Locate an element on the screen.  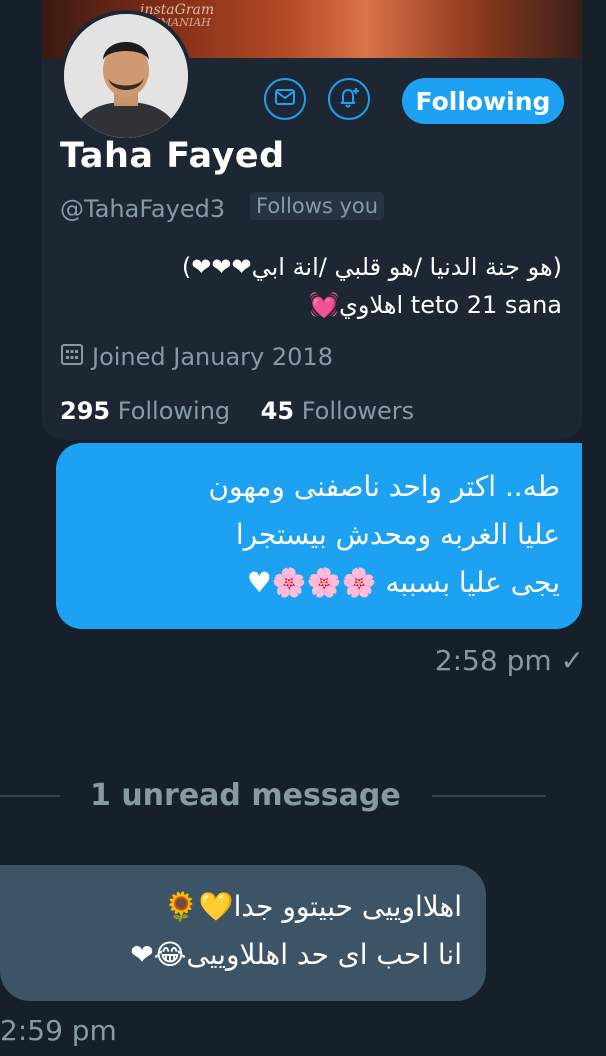
joined-date: Joined January 2018 is located at coordinates (196, 357).